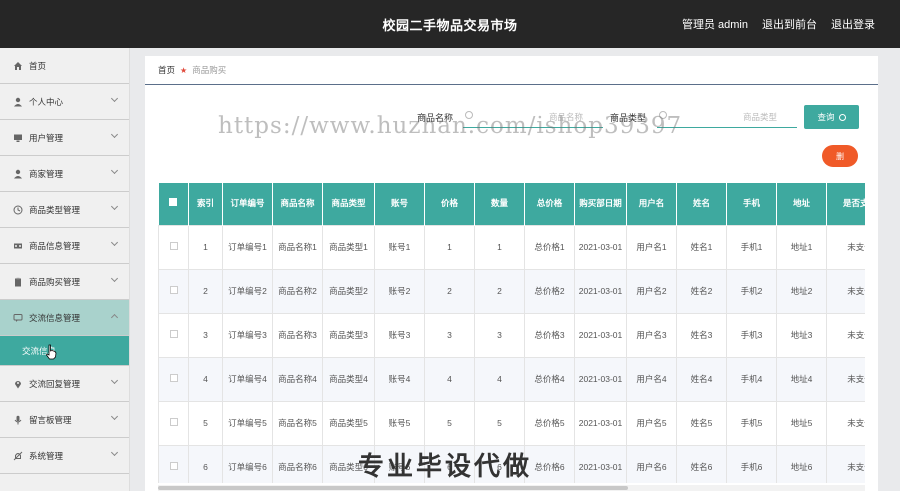 The height and width of the screenshot is (491, 900). Describe the element at coordinates (751, 335) in the screenshot. I see `table-cell: 手机3` at that location.